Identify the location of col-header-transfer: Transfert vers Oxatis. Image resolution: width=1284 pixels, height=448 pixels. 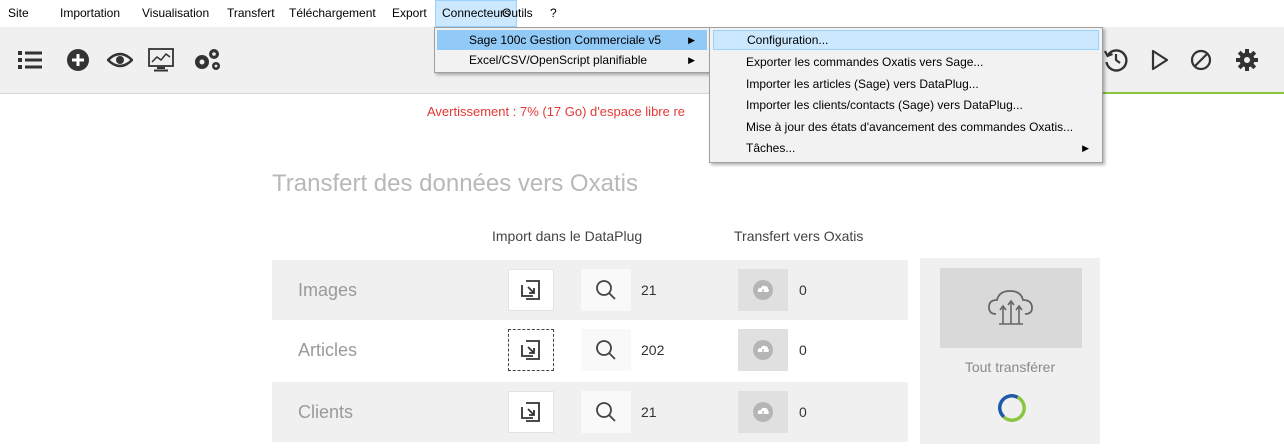
(799, 236).